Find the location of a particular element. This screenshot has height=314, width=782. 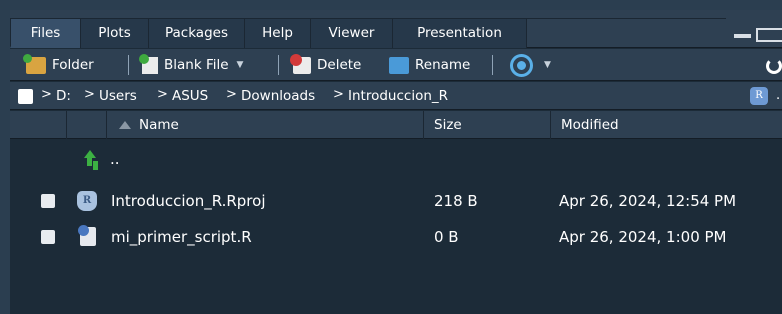

gear-icon is located at coordinates (521, 65).